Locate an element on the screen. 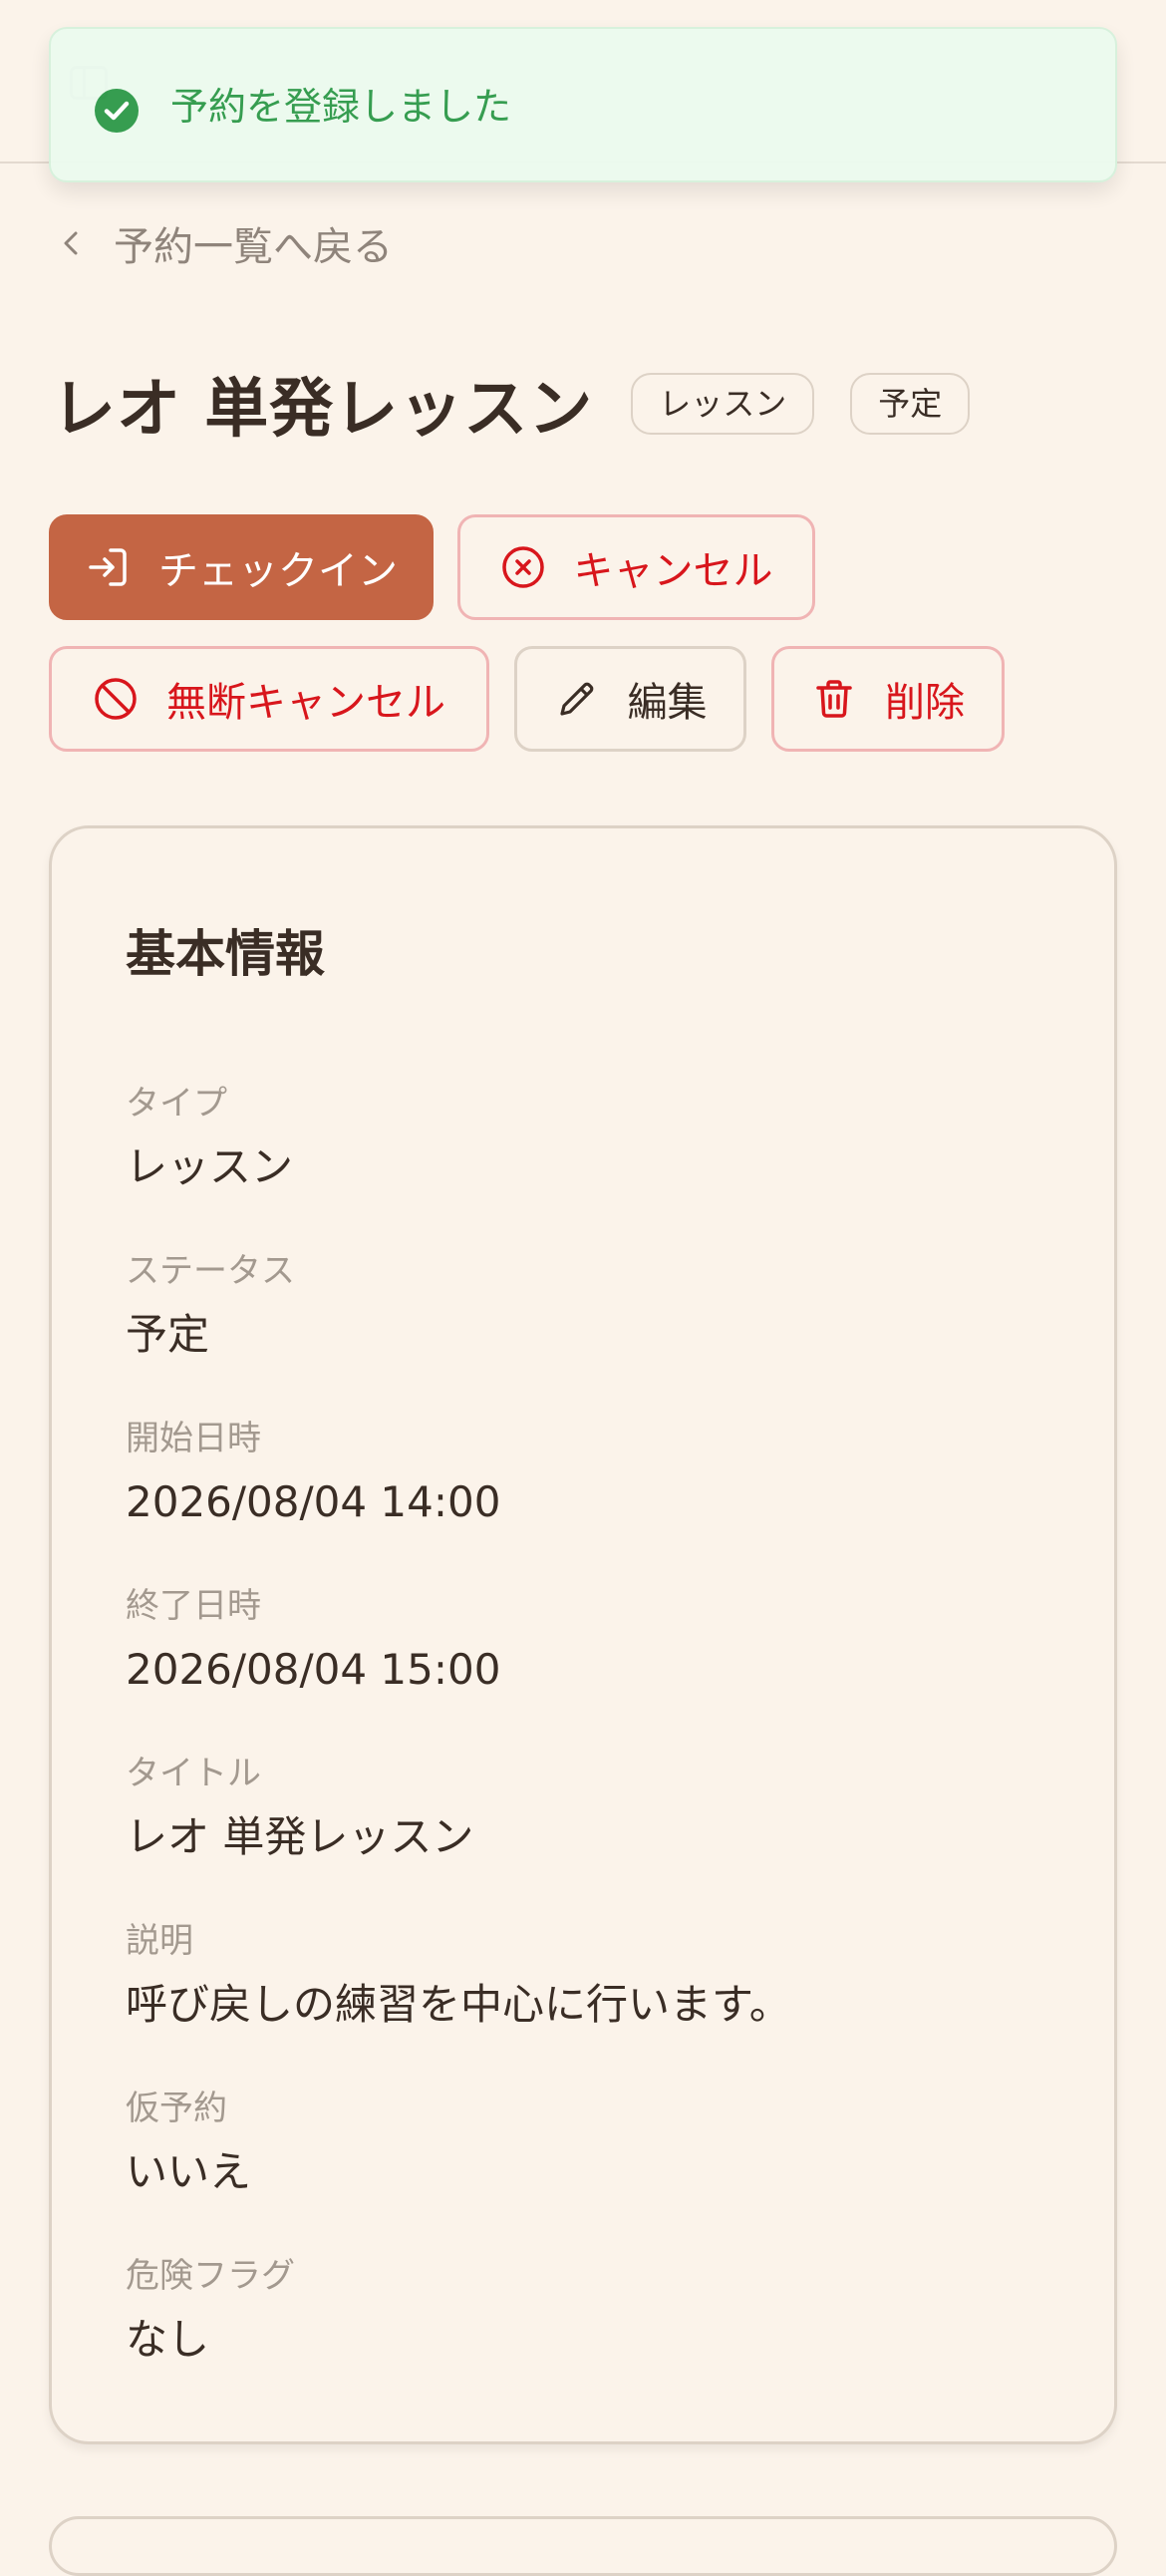  cancel-label: キャンセル is located at coordinates (673, 571).